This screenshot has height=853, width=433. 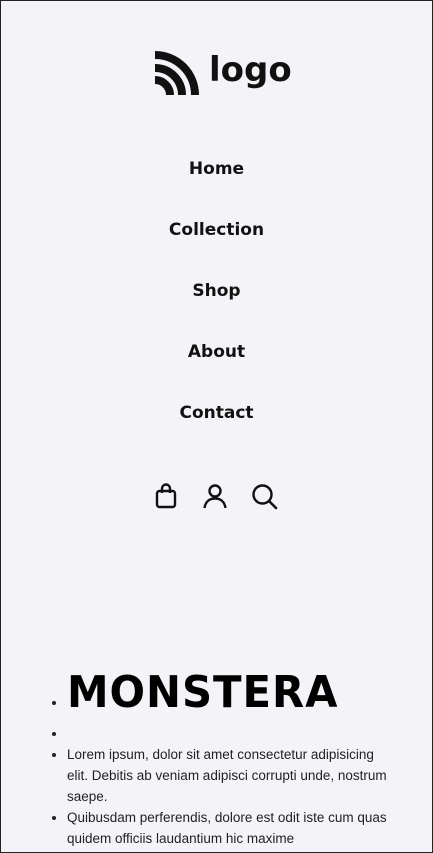 I want to click on user-icon, so click(x=215, y=496).